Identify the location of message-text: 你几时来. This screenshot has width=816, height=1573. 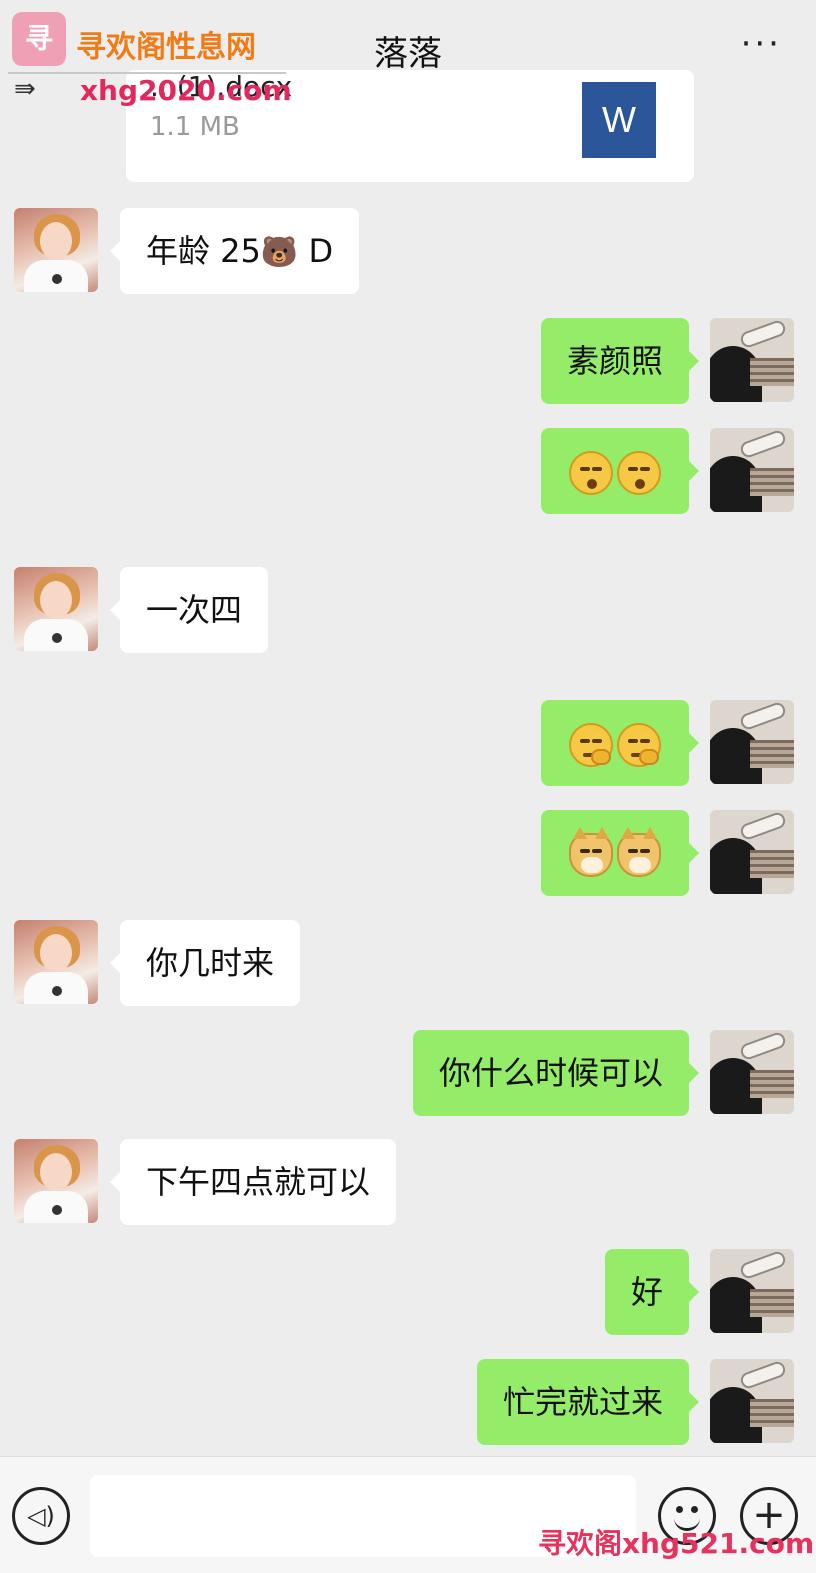
(210, 963).